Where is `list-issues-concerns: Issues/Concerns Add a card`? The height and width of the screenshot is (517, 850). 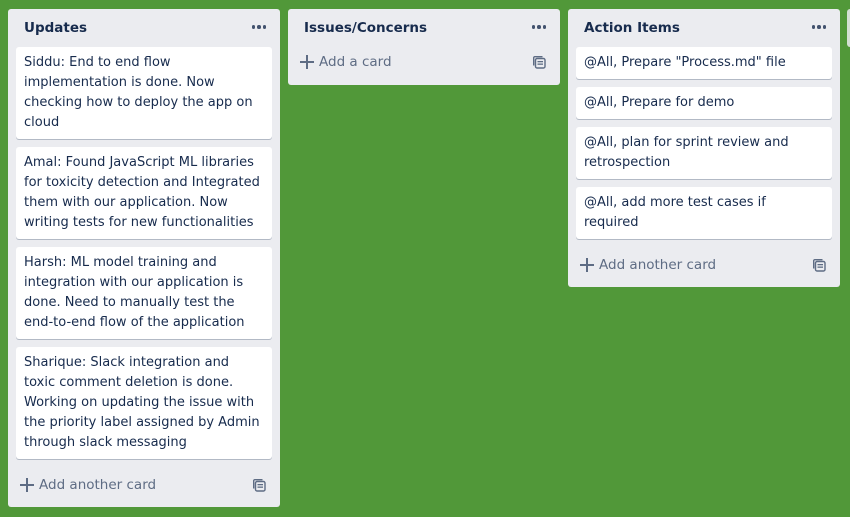 list-issues-concerns: Issues/Concerns Add a card is located at coordinates (424, 47).